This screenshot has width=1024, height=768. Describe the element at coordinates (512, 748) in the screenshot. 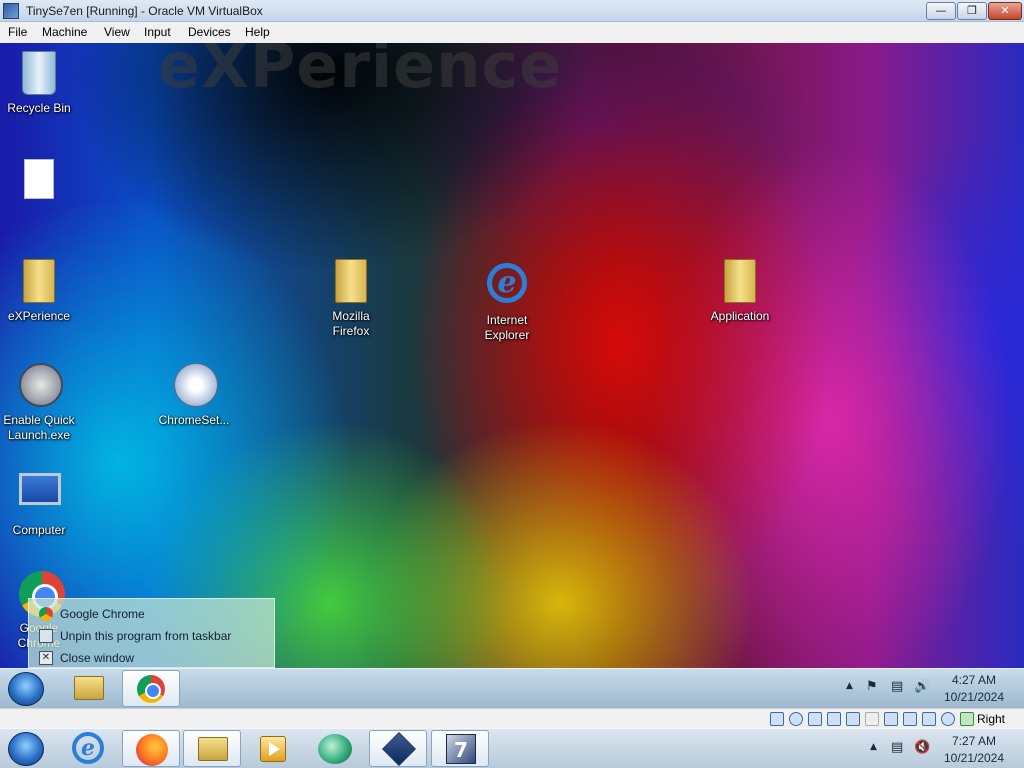

I see `host-taskbar: e 7 ▲ ▤ 🔇 7:27 AM 10/21/2024` at that location.